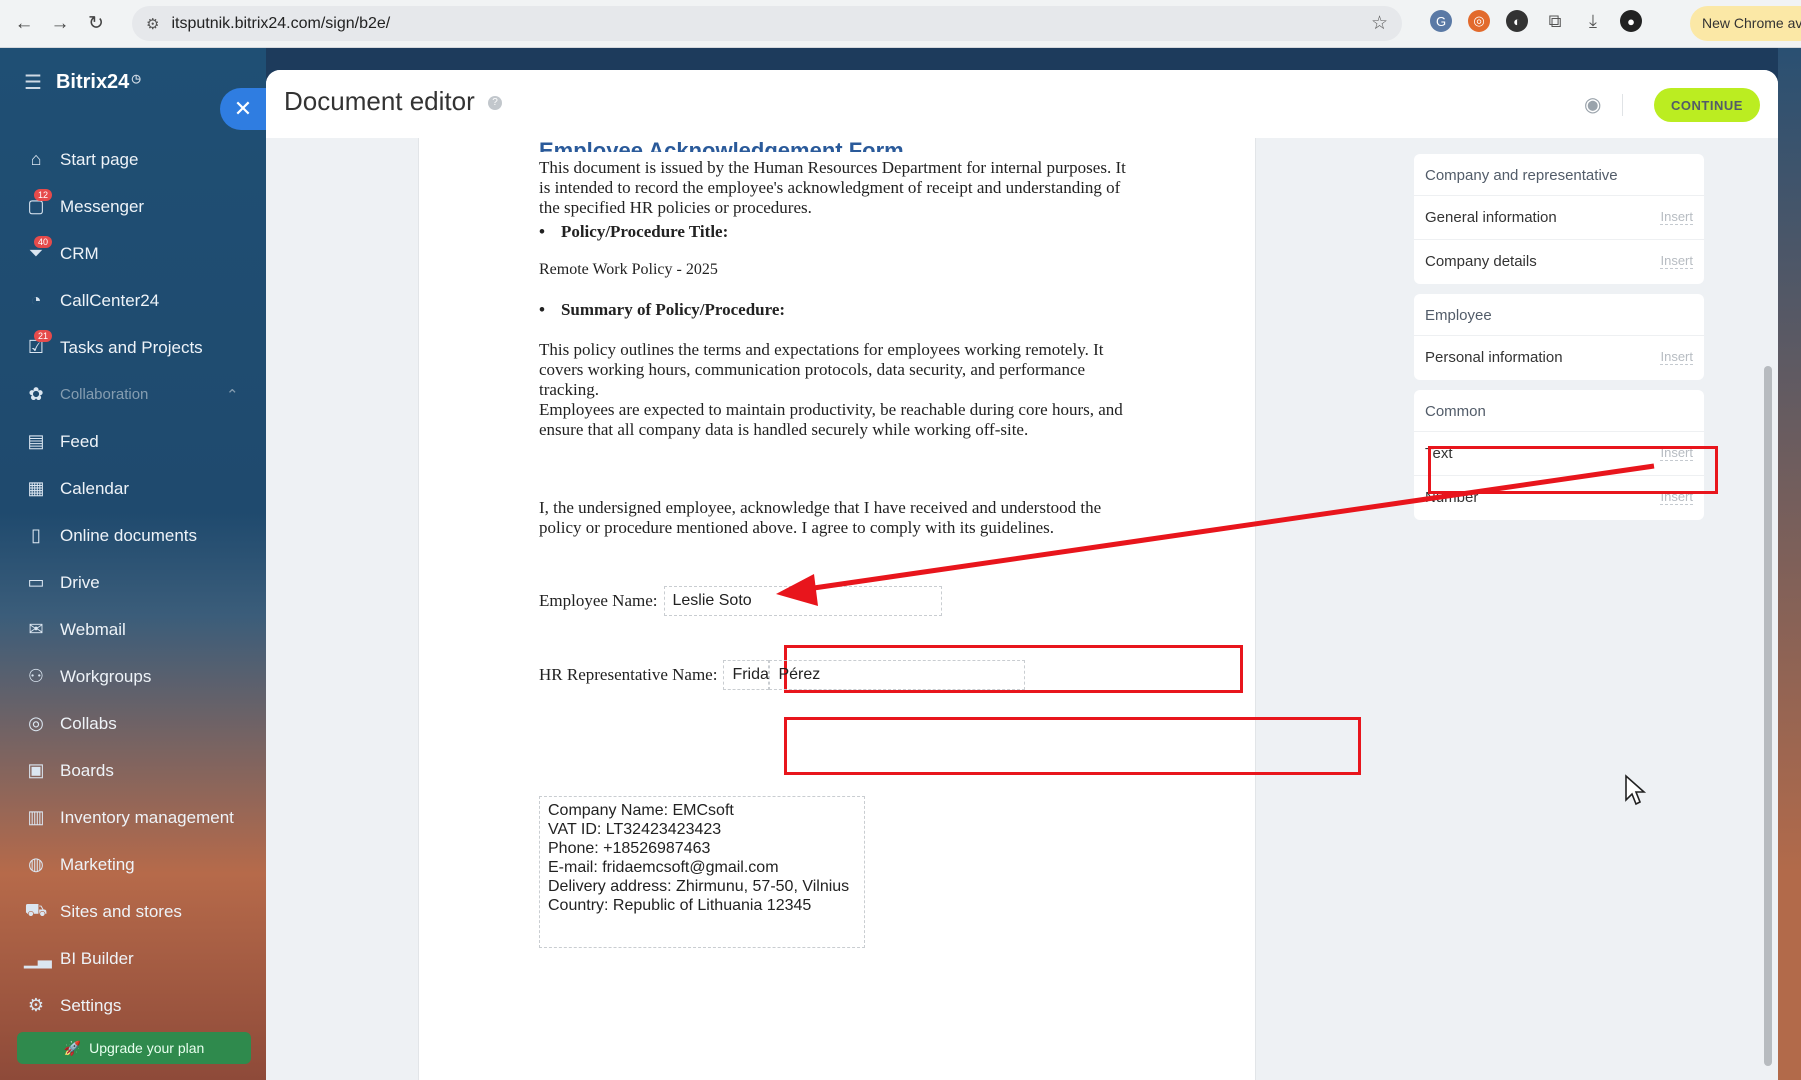  Describe the element at coordinates (767, 23) in the screenshot. I see `address-bar: ⚙ itsputnik.bitrix24.com/sign/b2e/ ☆` at that location.